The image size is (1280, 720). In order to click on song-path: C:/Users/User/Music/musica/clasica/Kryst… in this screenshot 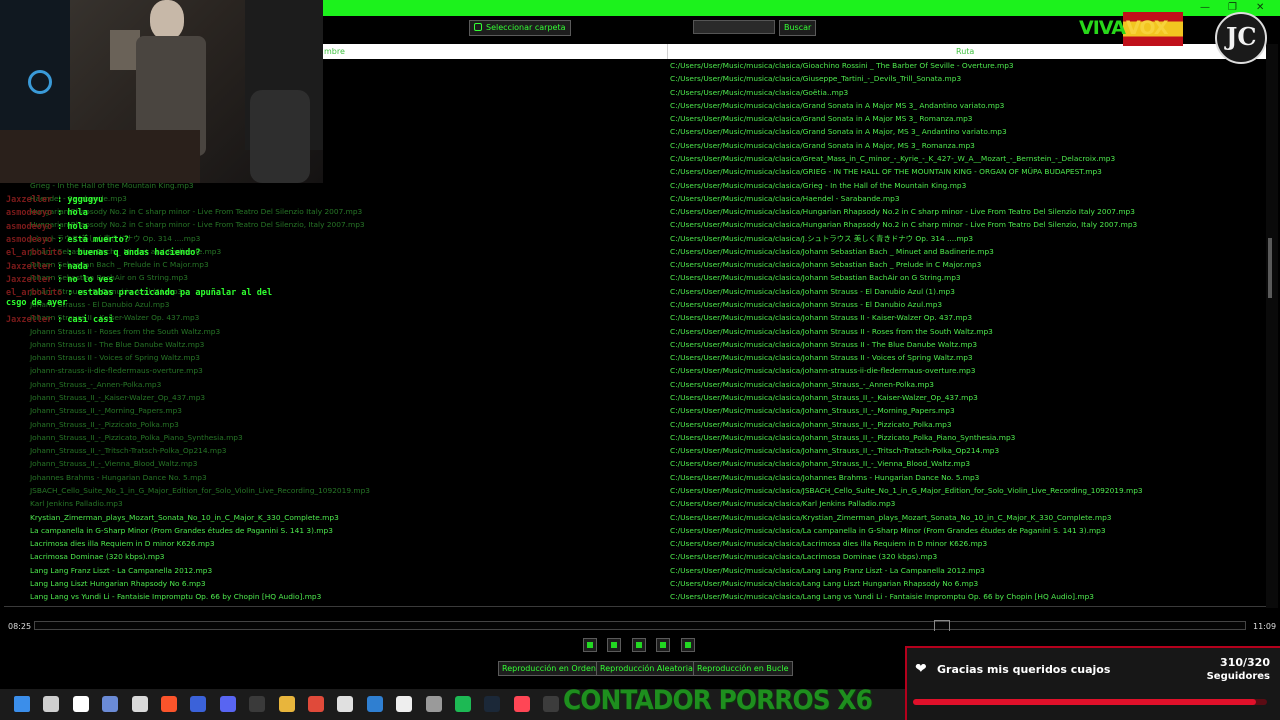, I will do `click(891, 517)`.